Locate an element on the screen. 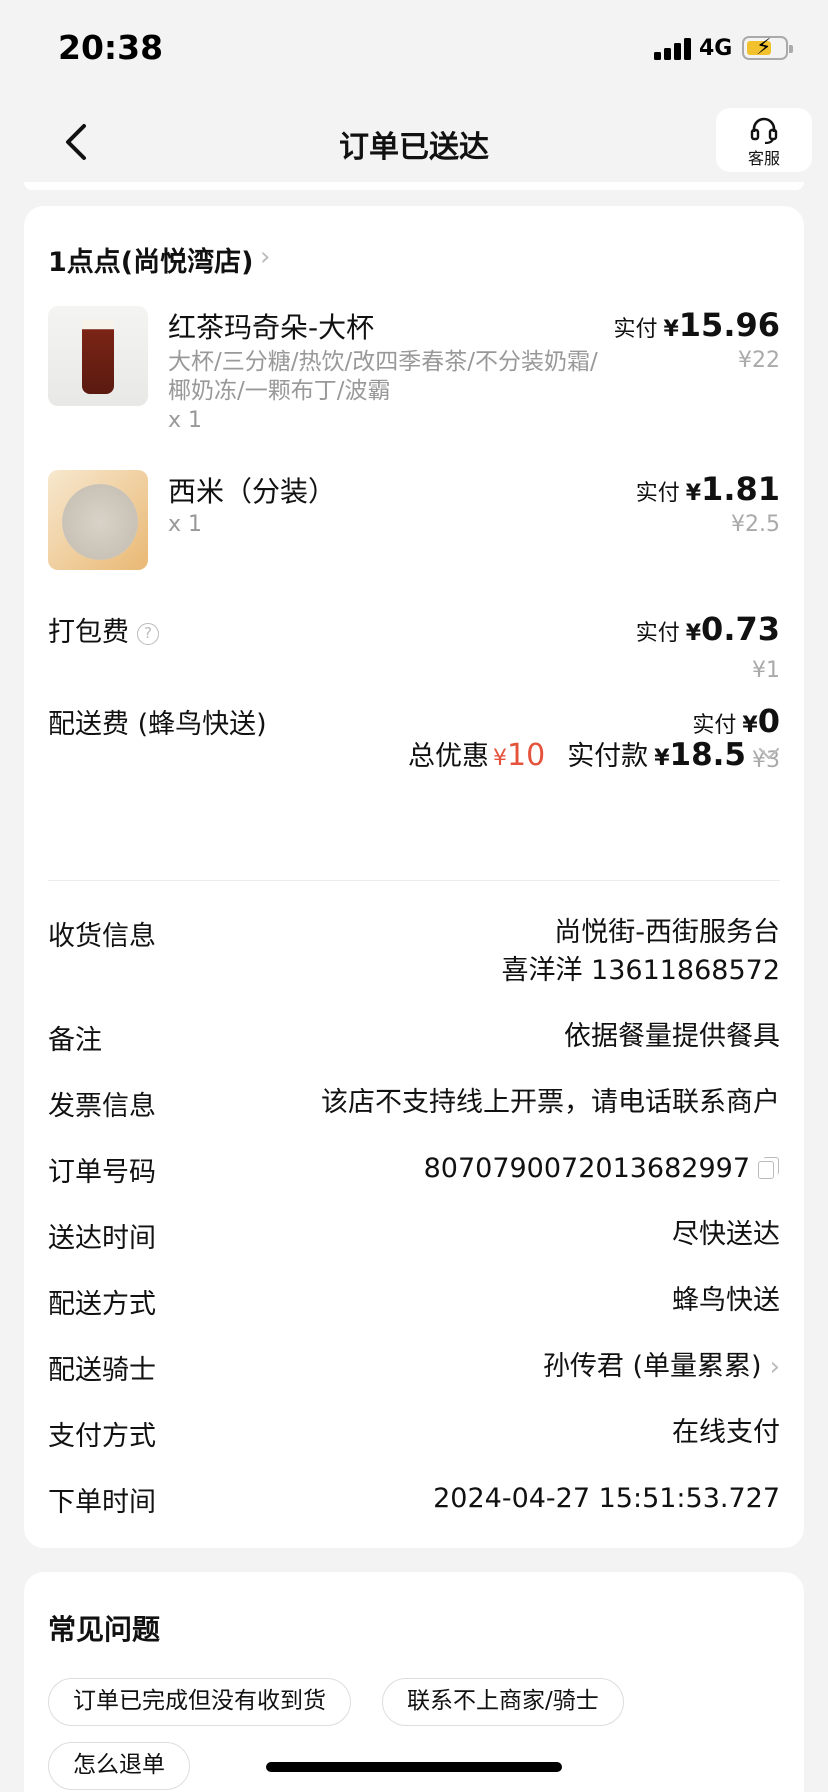  page-title: 订单已送达 is located at coordinates (414, 147).